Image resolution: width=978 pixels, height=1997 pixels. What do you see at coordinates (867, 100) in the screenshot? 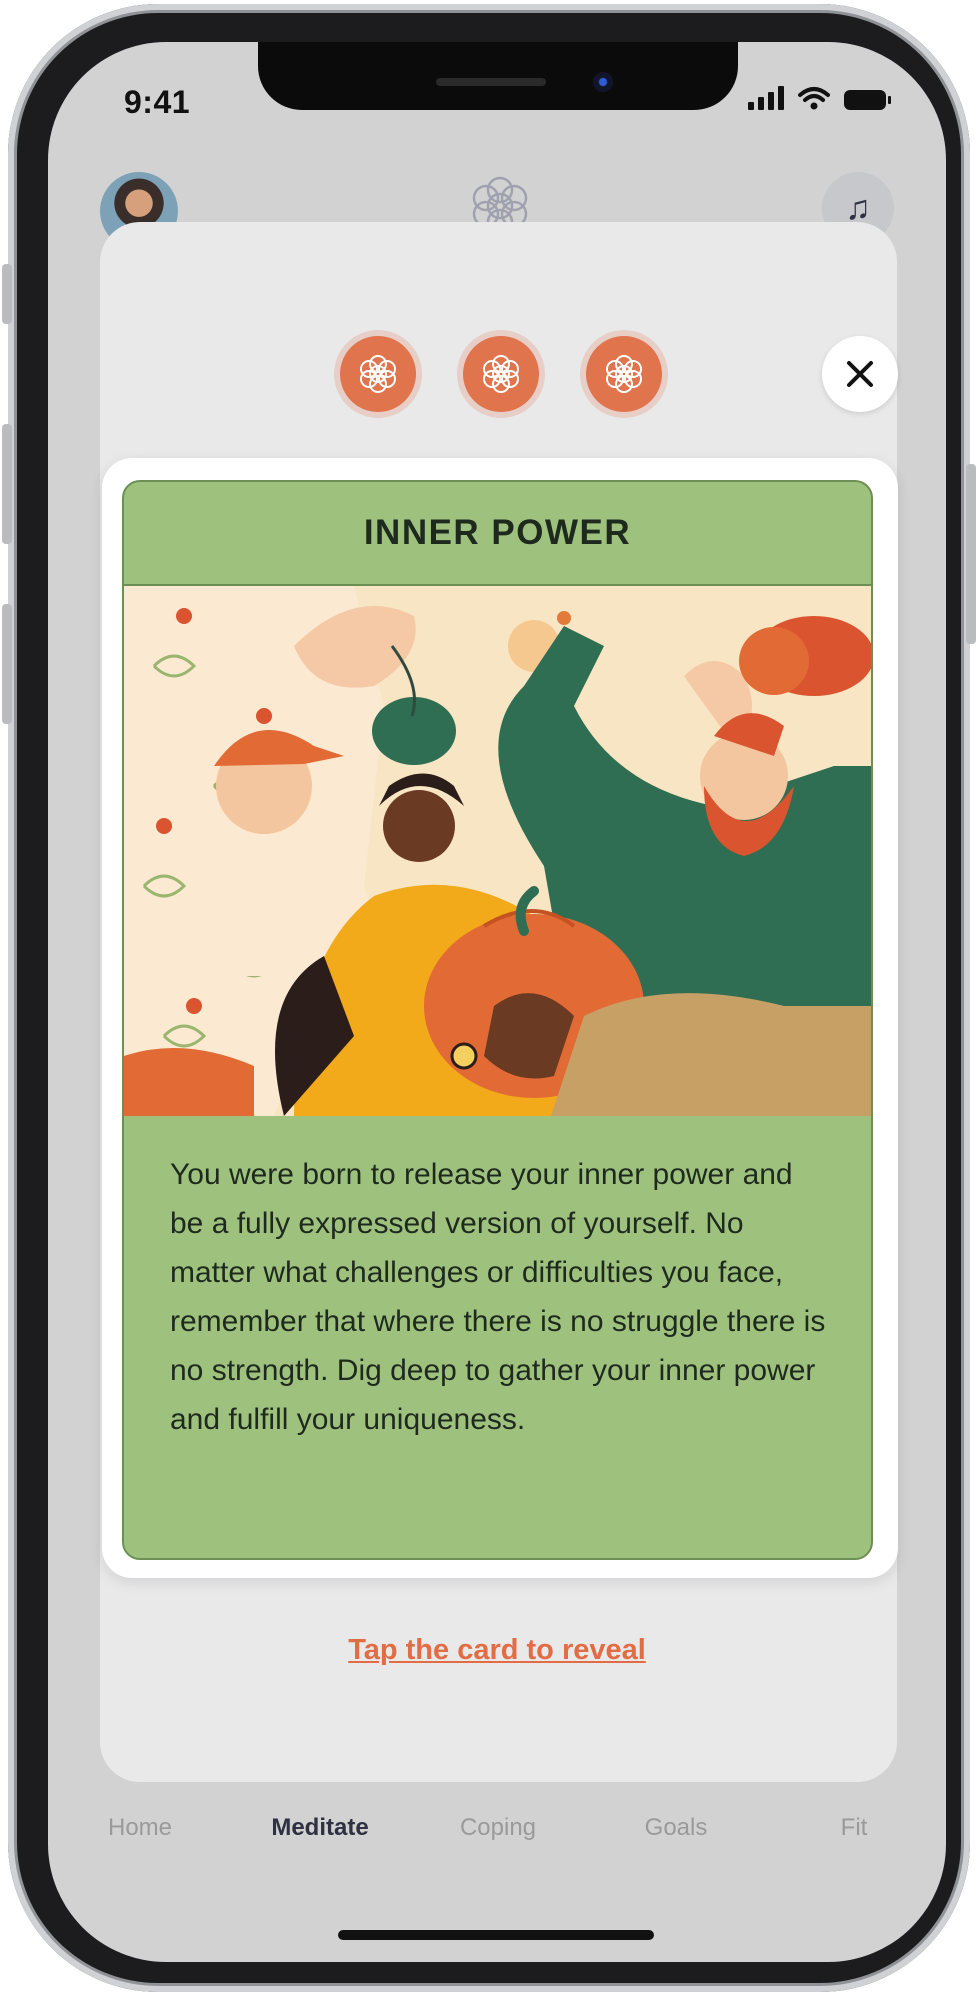
I see `battery-icon` at bounding box center [867, 100].